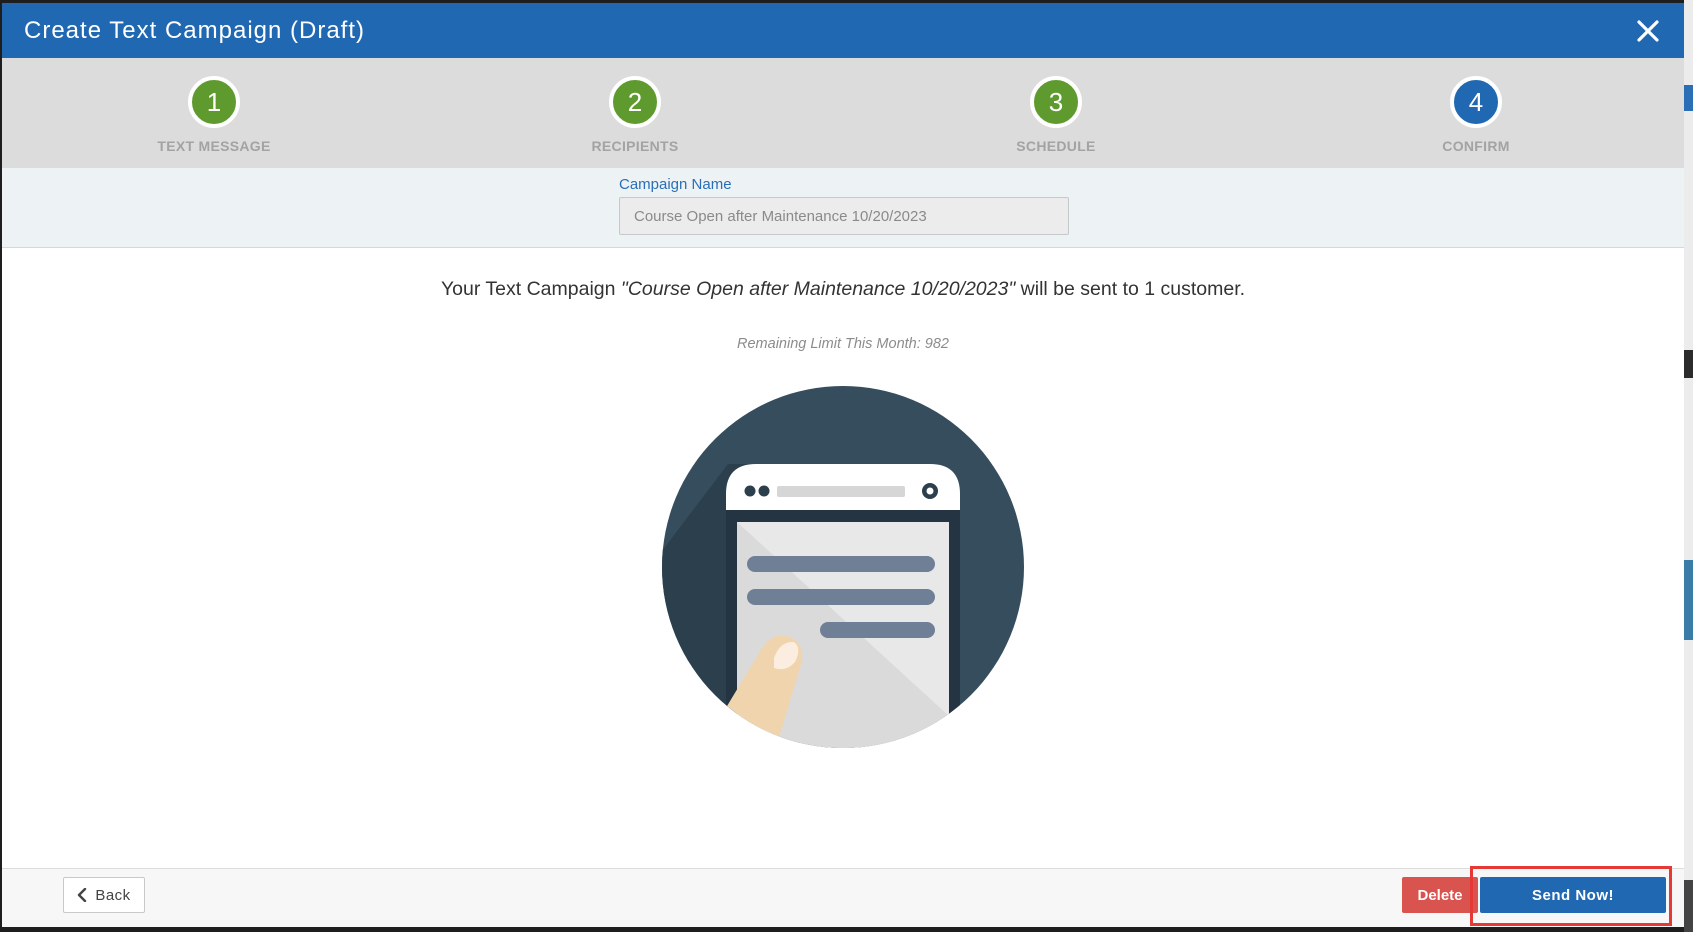 This screenshot has width=1693, height=932. I want to click on campaign-name-input, so click(844, 216).